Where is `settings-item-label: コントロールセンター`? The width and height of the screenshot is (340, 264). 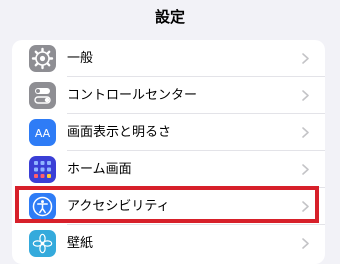 settings-item-label: コントロールセンター is located at coordinates (132, 95).